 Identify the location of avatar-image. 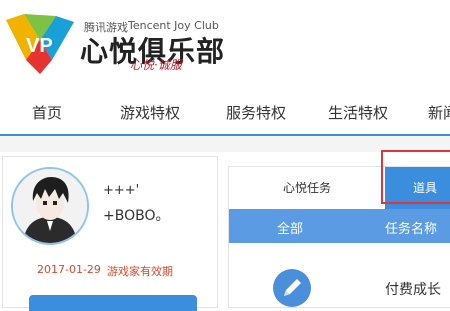
(50, 206).